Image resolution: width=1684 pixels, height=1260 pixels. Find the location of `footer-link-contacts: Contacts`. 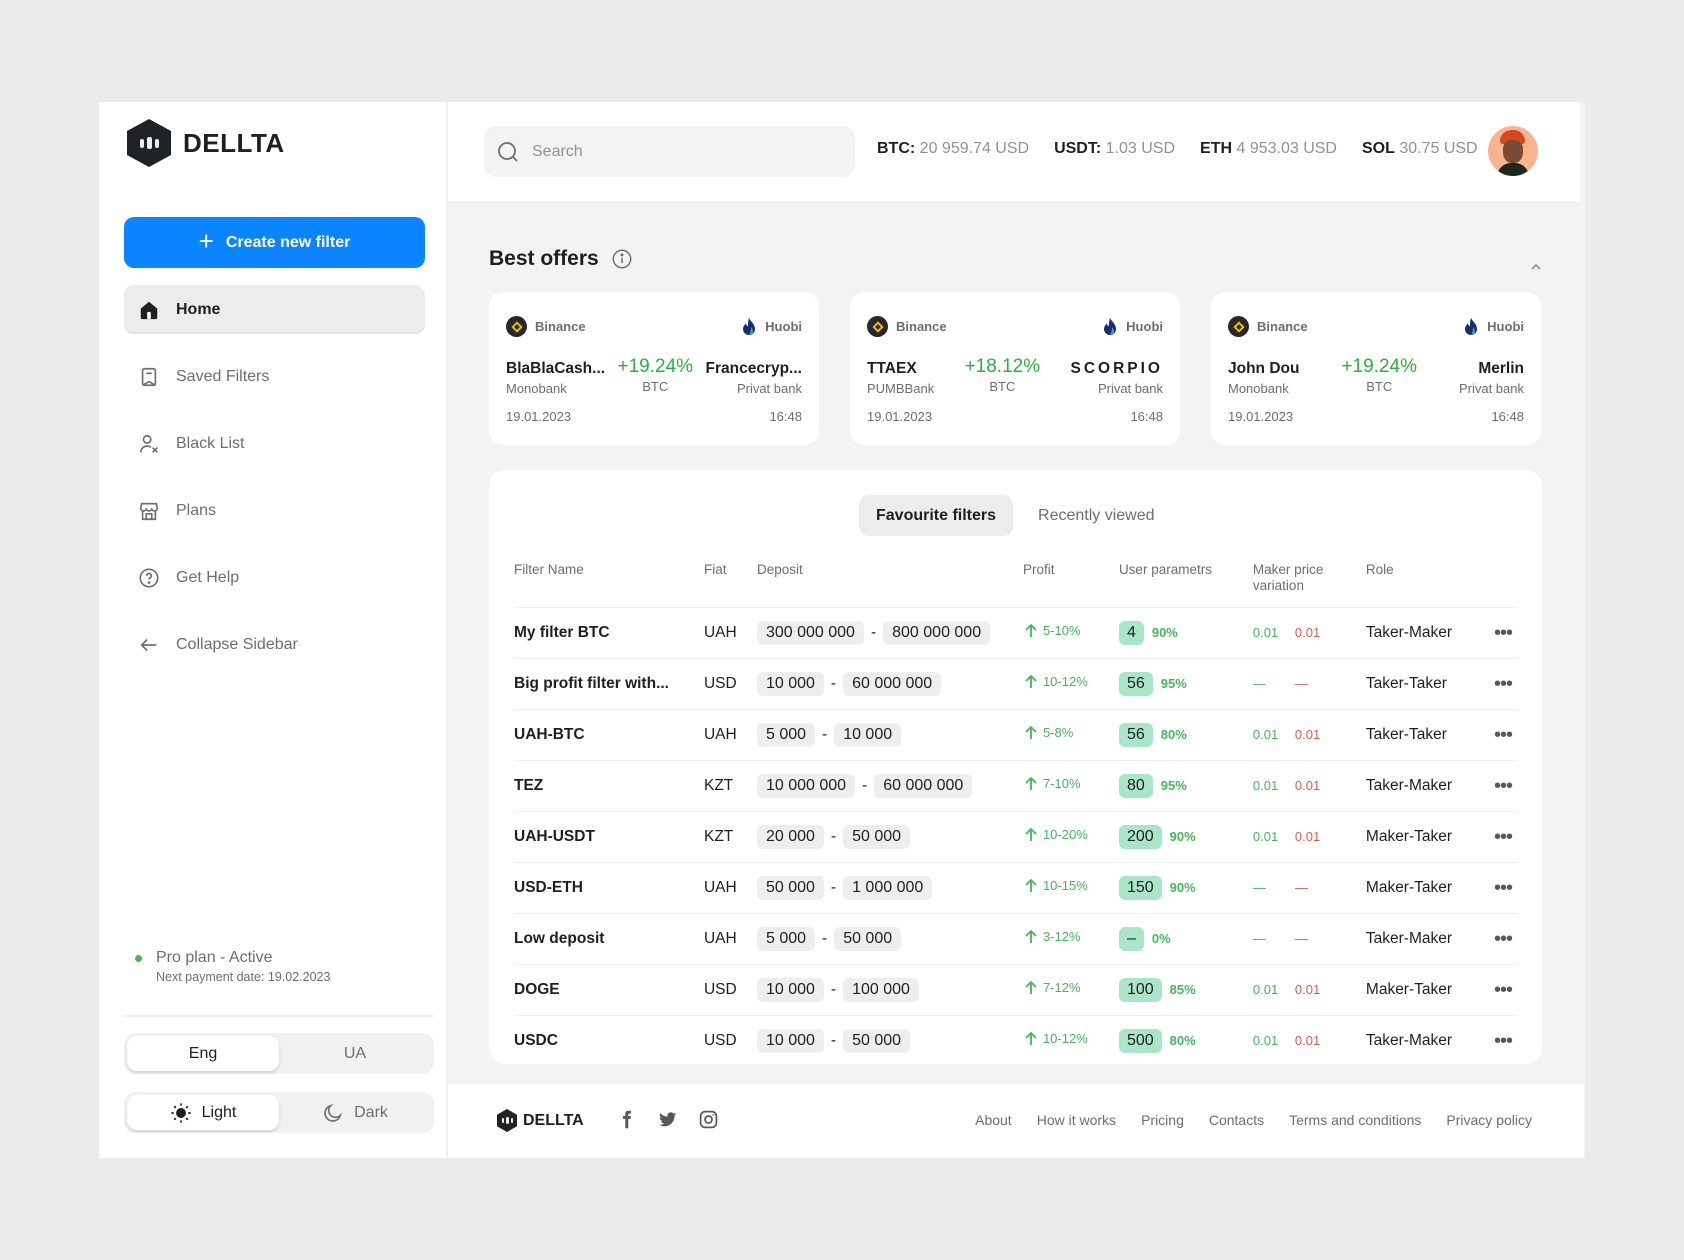

footer-link-contacts: Contacts is located at coordinates (1236, 1120).